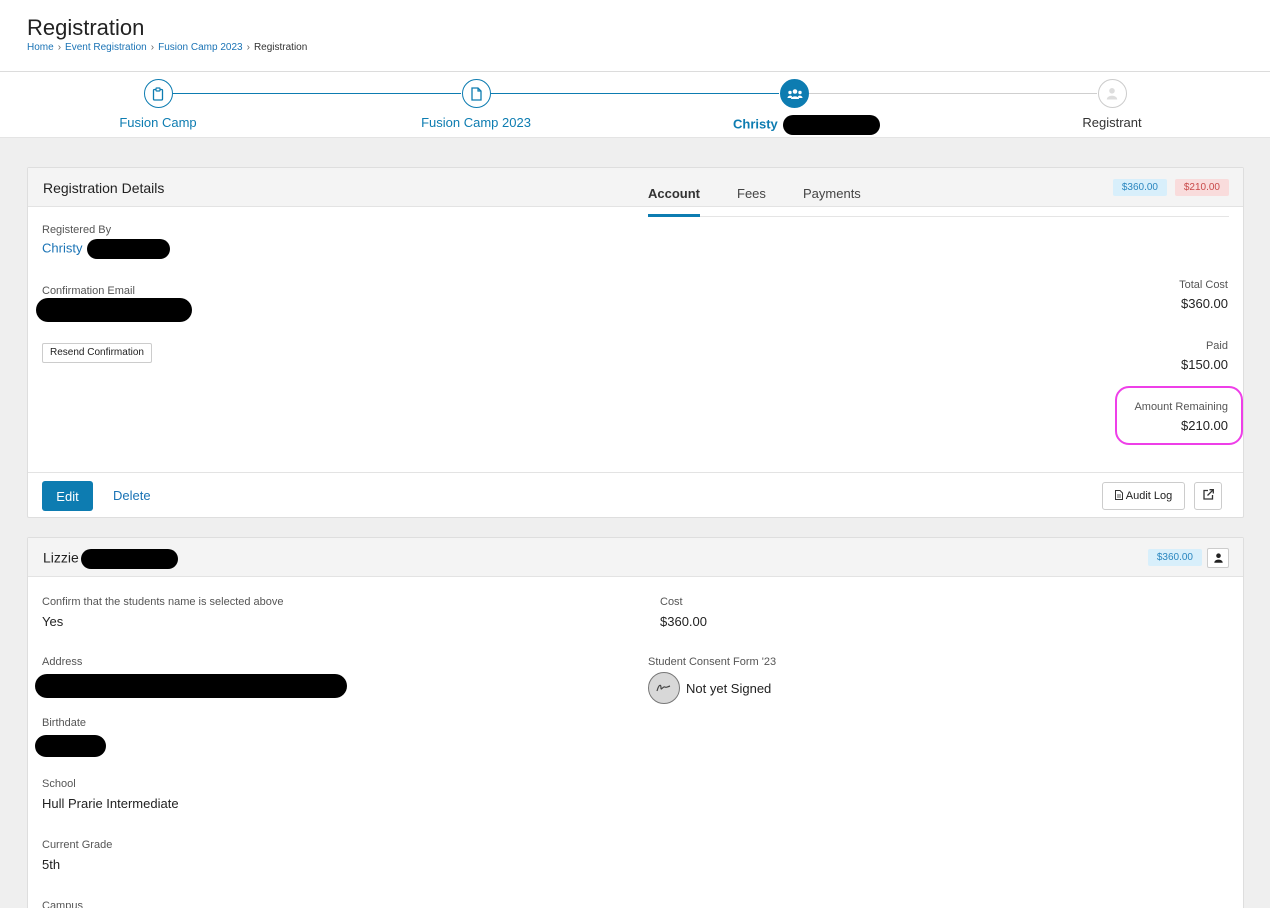 The width and height of the screenshot is (1270, 908). I want to click on tab-fees: Fees, so click(751, 201).